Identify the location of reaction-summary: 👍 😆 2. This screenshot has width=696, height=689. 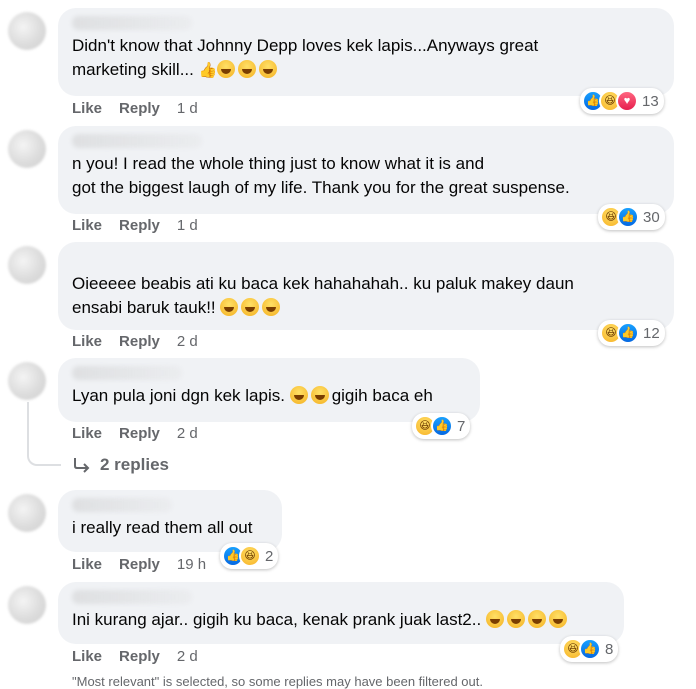
(249, 556).